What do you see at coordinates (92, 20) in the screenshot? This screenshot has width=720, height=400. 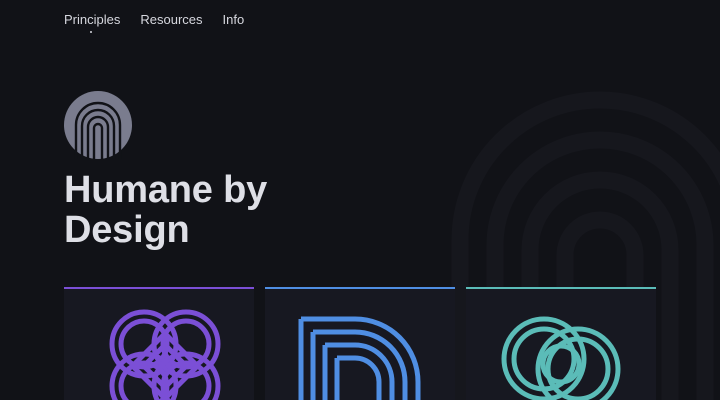 I see `nav-item-principles: Principles` at bounding box center [92, 20].